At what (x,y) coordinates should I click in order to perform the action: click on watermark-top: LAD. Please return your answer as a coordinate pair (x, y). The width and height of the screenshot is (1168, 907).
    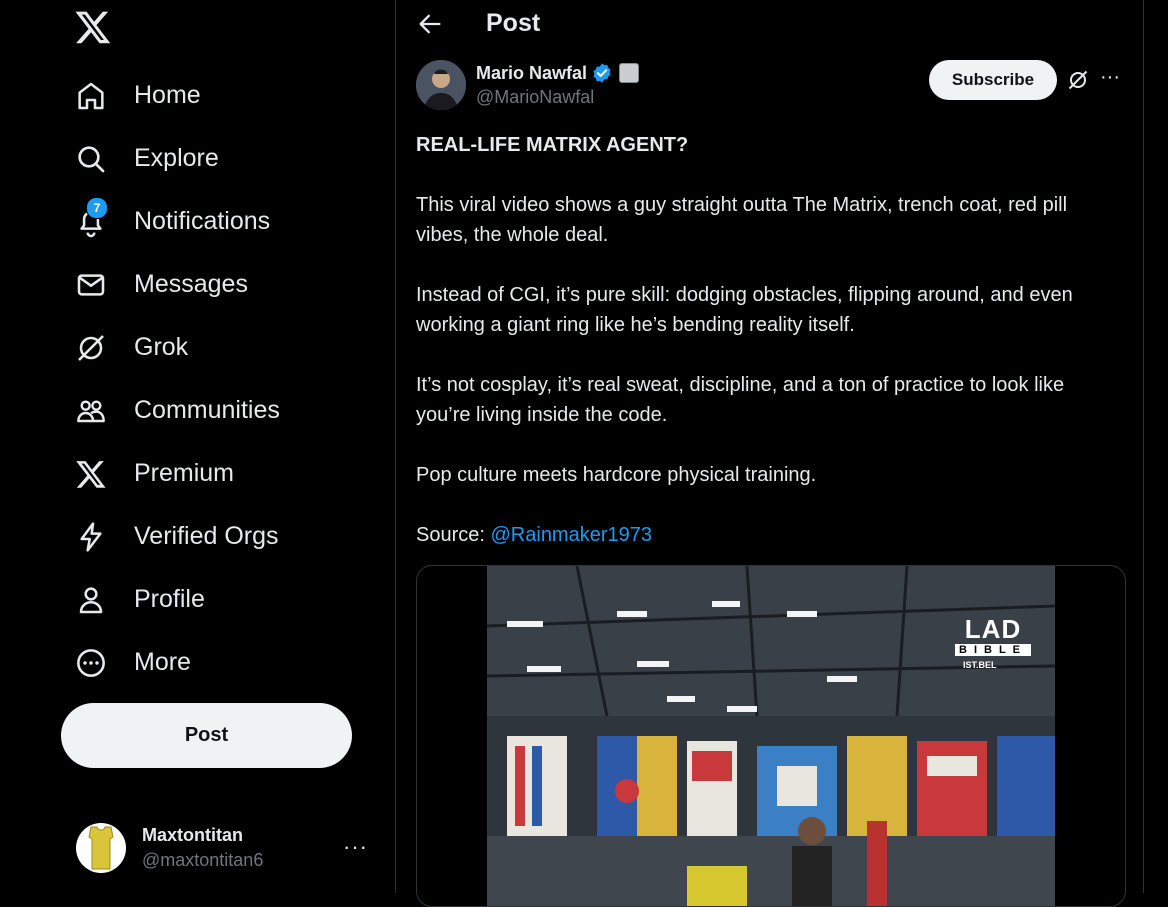
    Looking at the image, I should click on (993, 629).